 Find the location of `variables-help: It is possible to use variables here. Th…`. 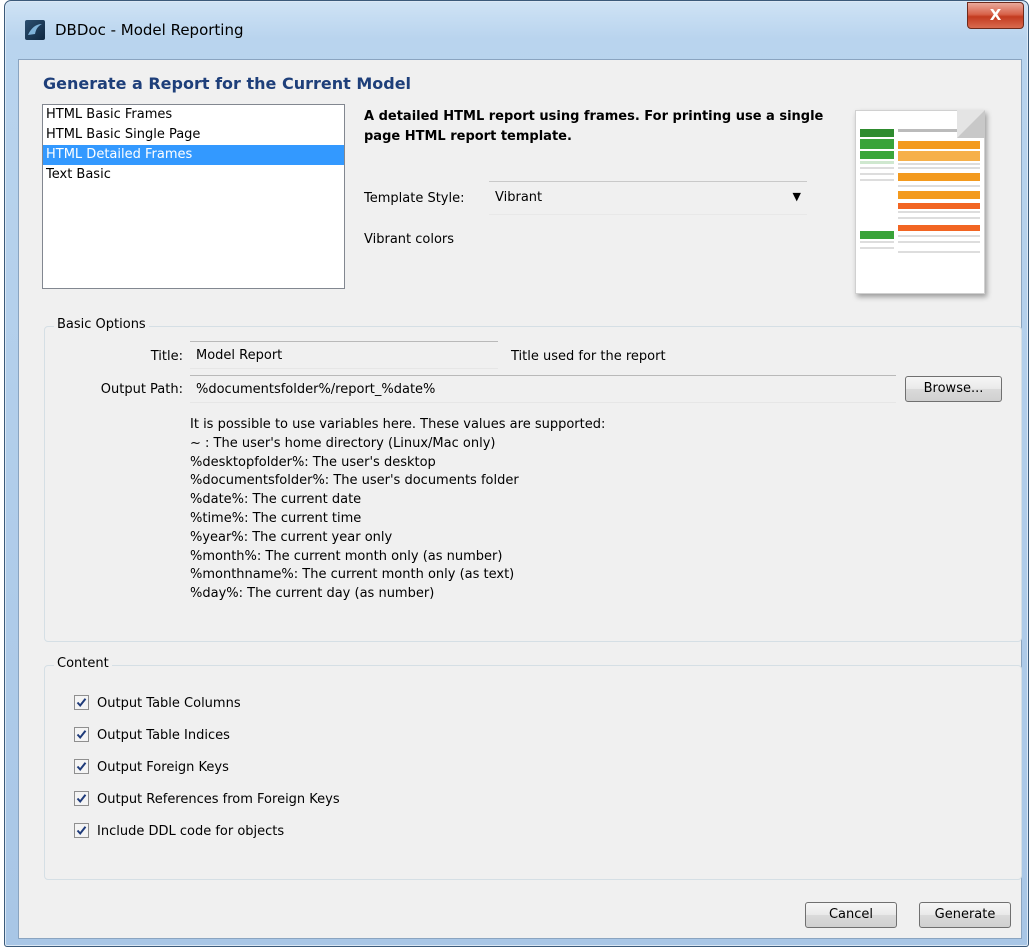

variables-help: It is possible to use variables here. Th… is located at coordinates (397, 510).